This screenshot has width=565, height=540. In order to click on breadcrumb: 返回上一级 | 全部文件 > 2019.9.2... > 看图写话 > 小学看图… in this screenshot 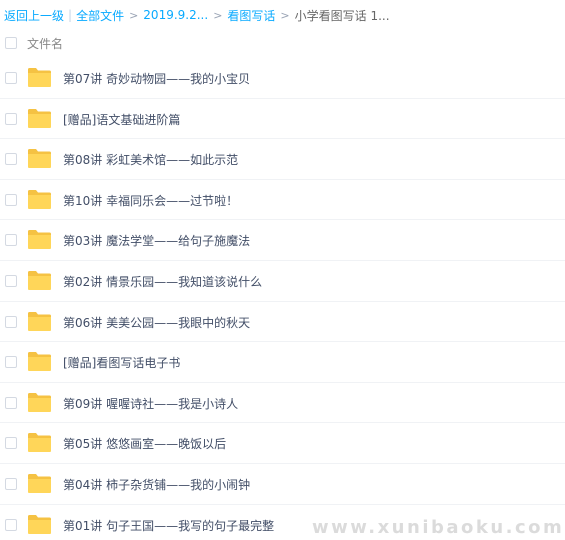, I will do `click(197, 15)`.